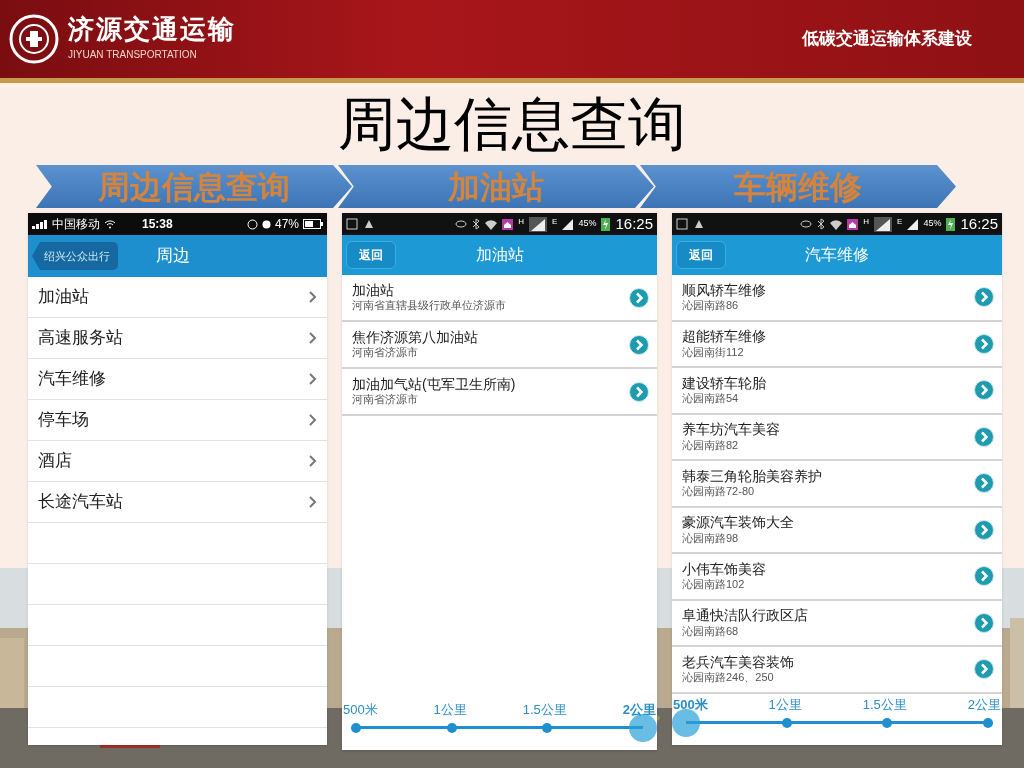 This screenshot has width=1024, height=768. Describe the element at coordinates (373, 290) in the screenshot. I see `place-name: 加油站` at that location.